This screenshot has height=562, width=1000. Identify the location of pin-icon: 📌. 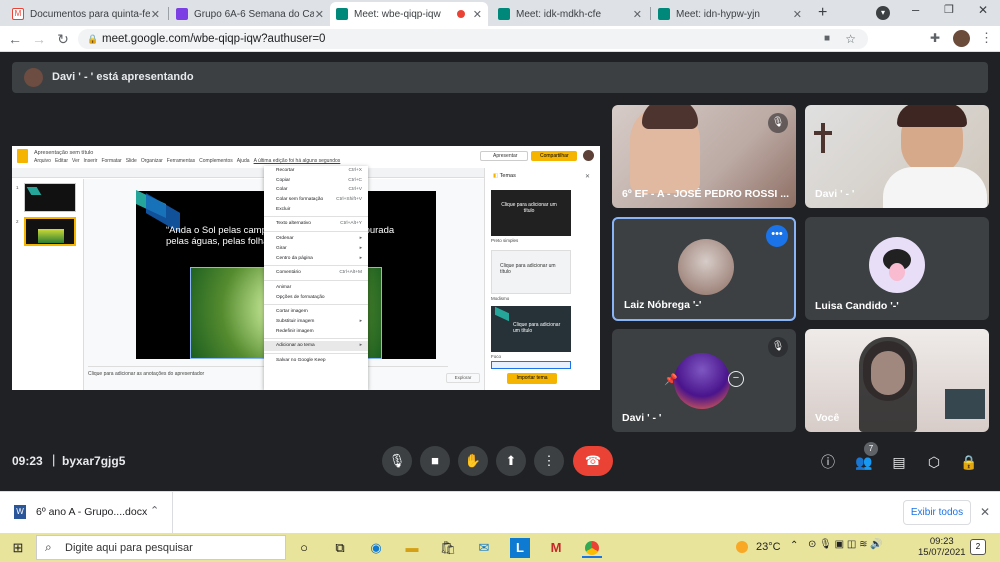
(671, 379).